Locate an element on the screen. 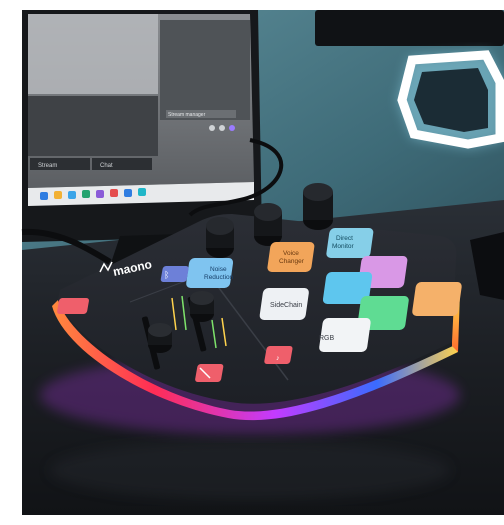 This screenshot has height=525, width=504. sidechain-label: SideChain is located at coordinates (286, 305).